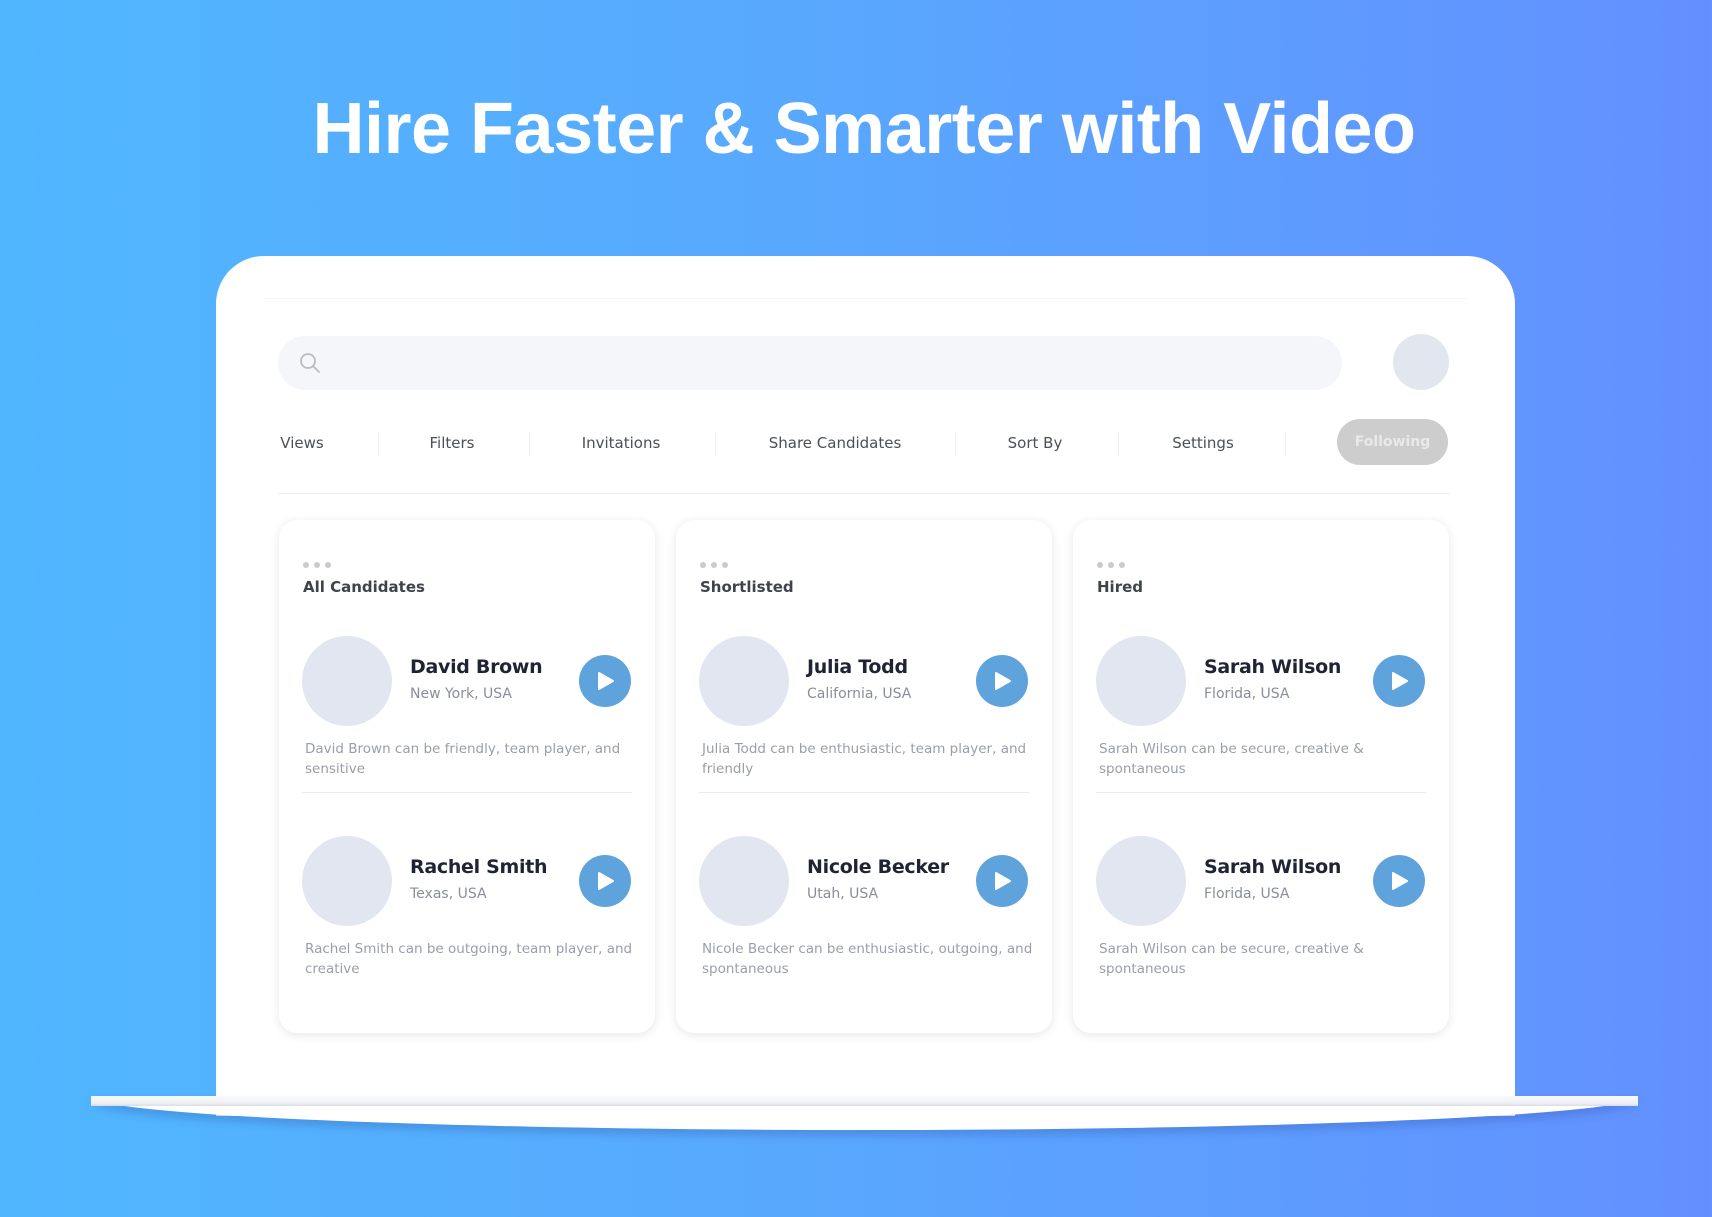  What do you see at coordinates (864, 1101) in the screenshot?
I see `laptop-base-lip` at bounding box center [864, 1101].